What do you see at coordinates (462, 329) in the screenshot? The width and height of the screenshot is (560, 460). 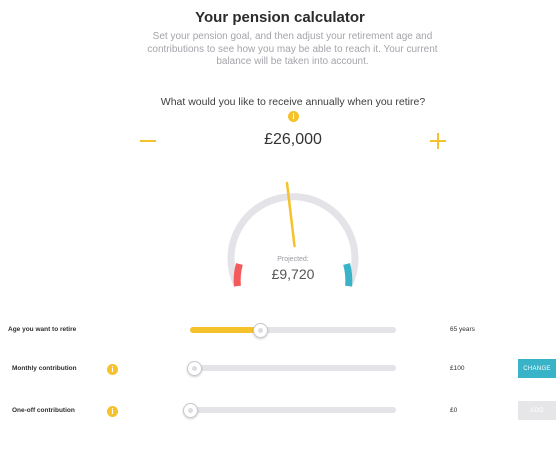 I see `retirement-age-value: 65 years` at bounding box center [462, 329].